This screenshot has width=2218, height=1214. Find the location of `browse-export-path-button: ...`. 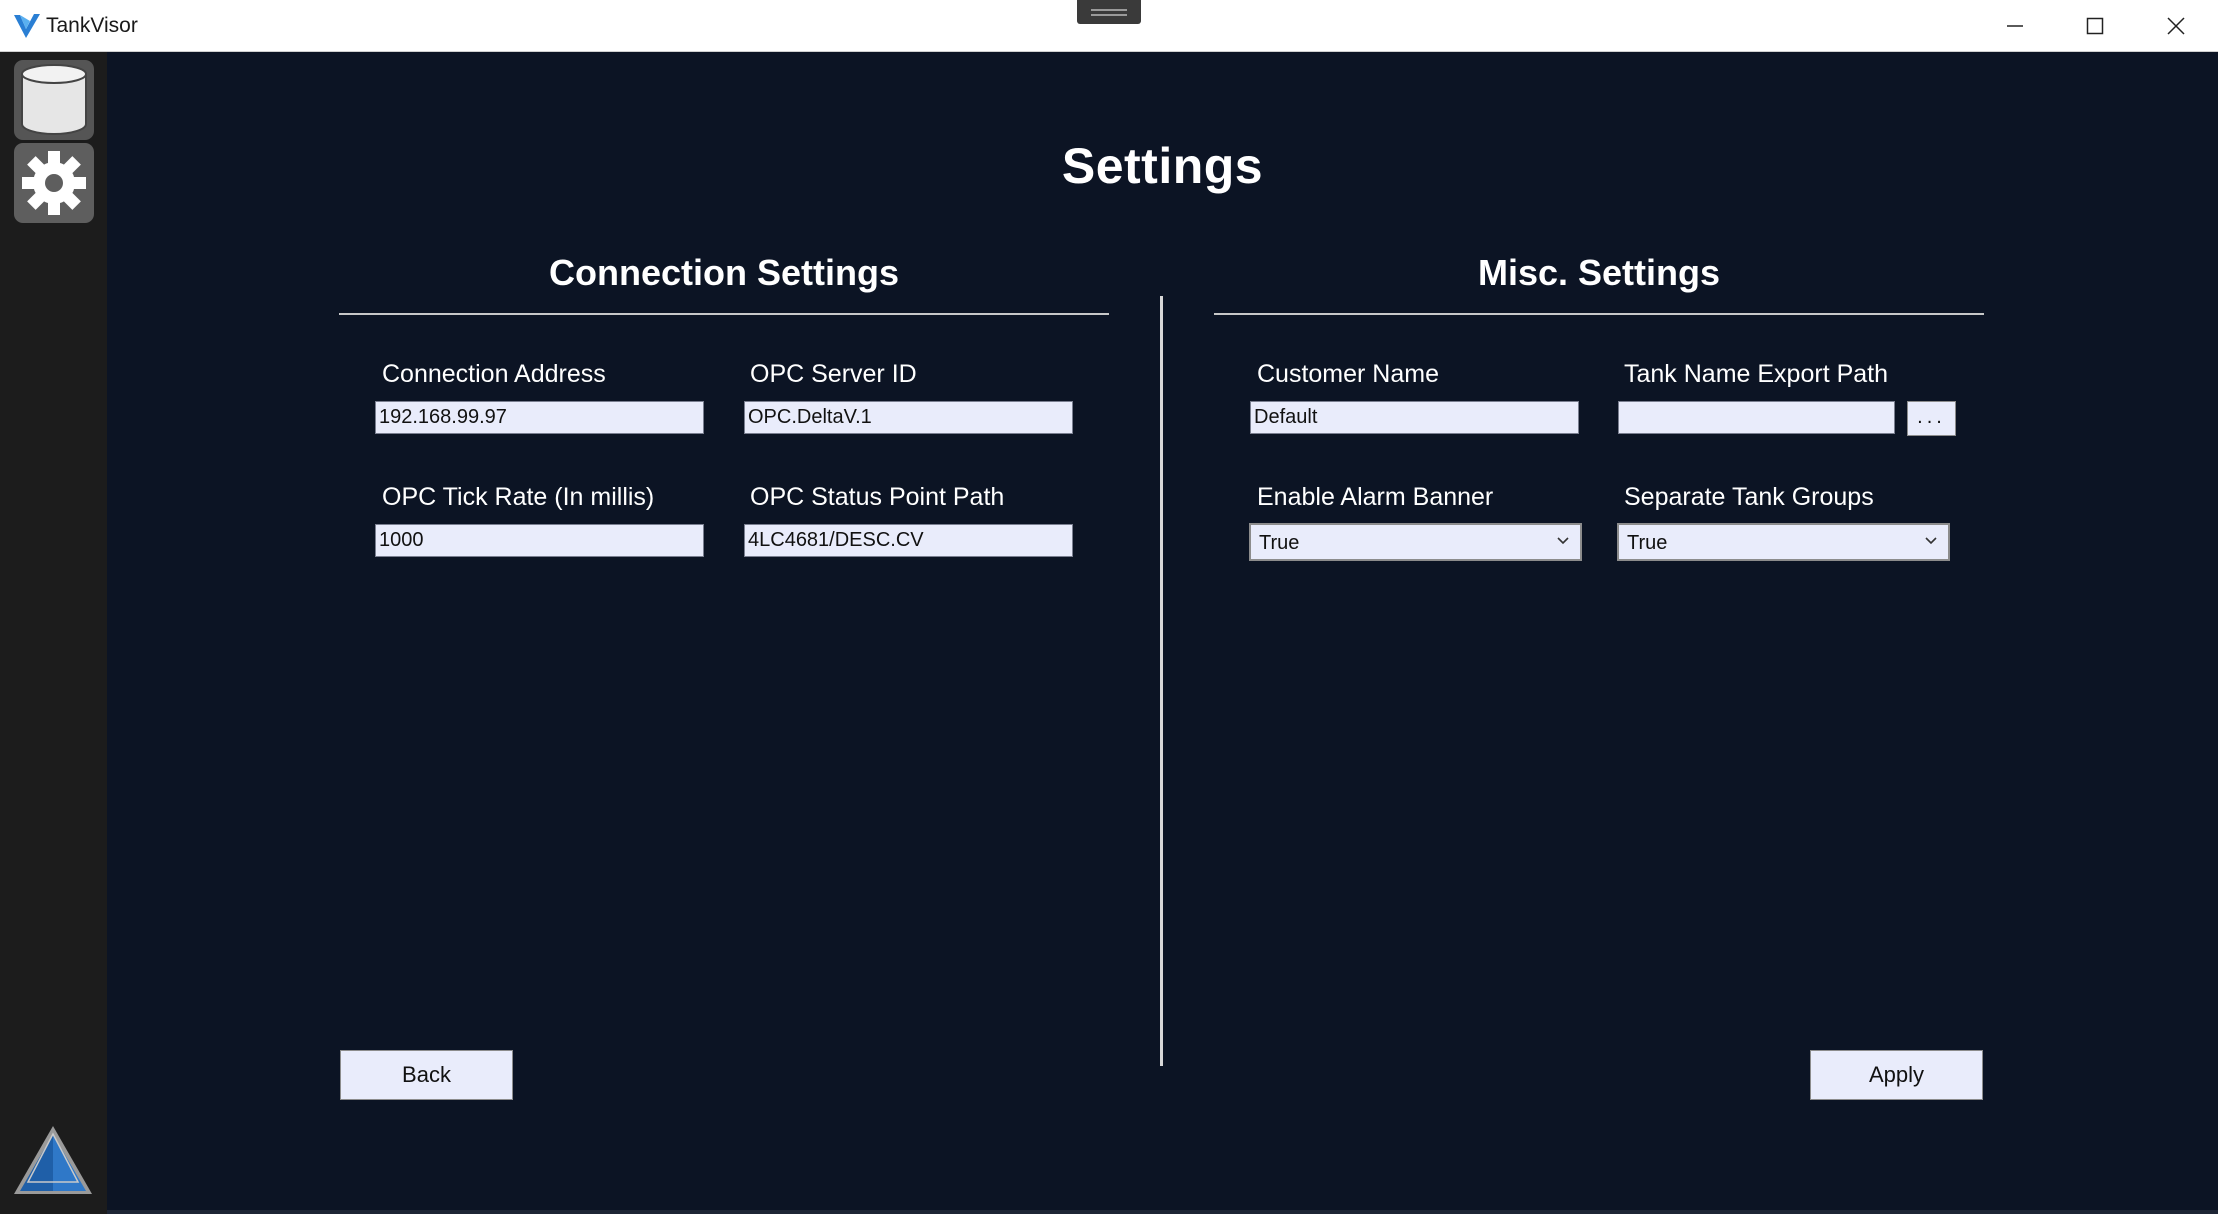

browse-export-path-button: ... is located at coordinates (1931, 418).